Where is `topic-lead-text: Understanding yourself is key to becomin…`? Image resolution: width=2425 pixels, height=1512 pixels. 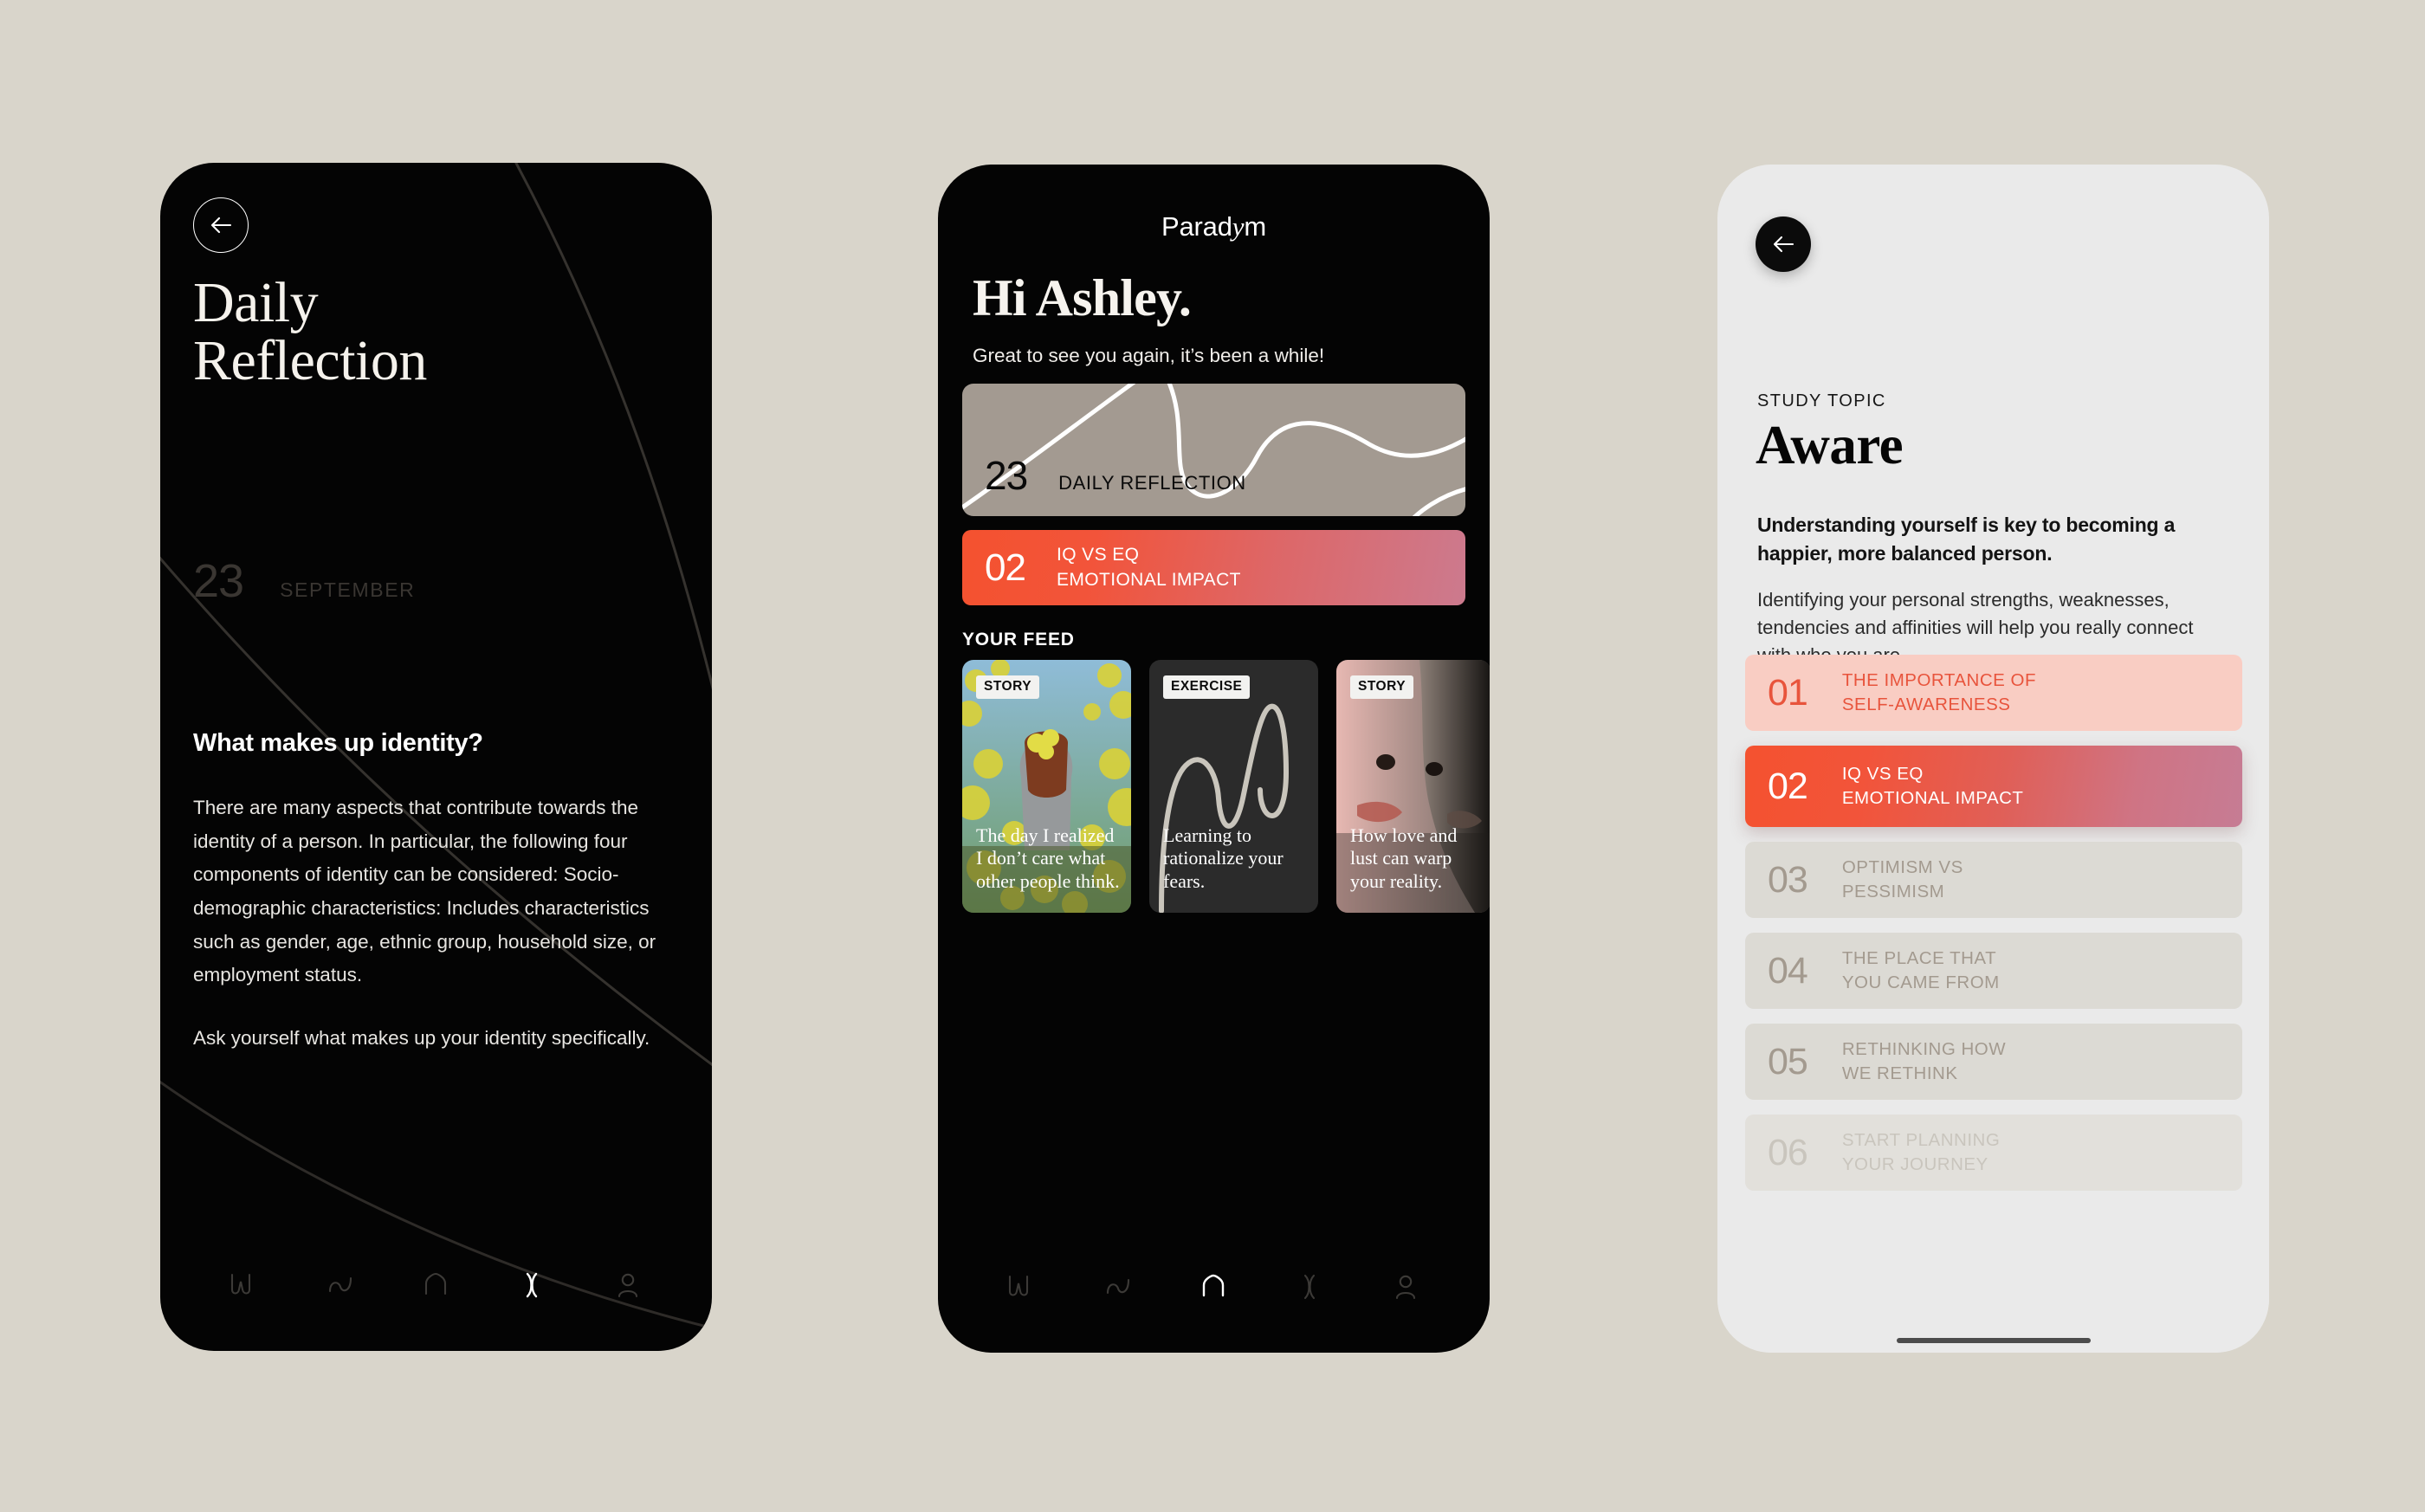
topic-lead-text: Understanding yourself is key to becomin… is located at coordinates (1966, 539).